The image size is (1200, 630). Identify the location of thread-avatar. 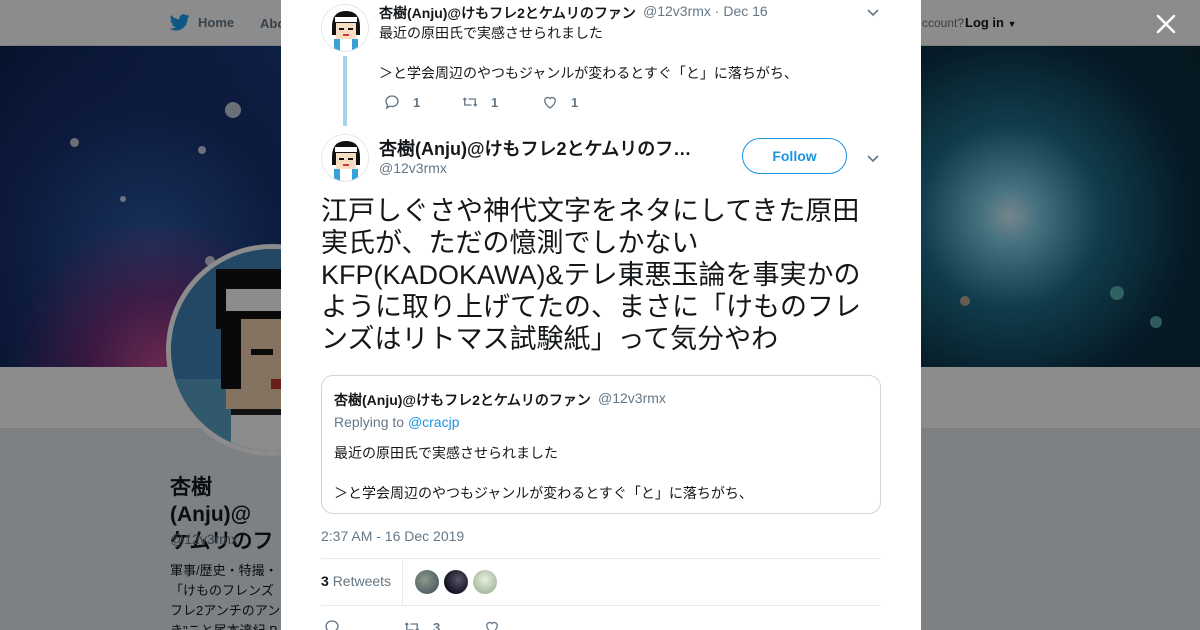
(345, 28).